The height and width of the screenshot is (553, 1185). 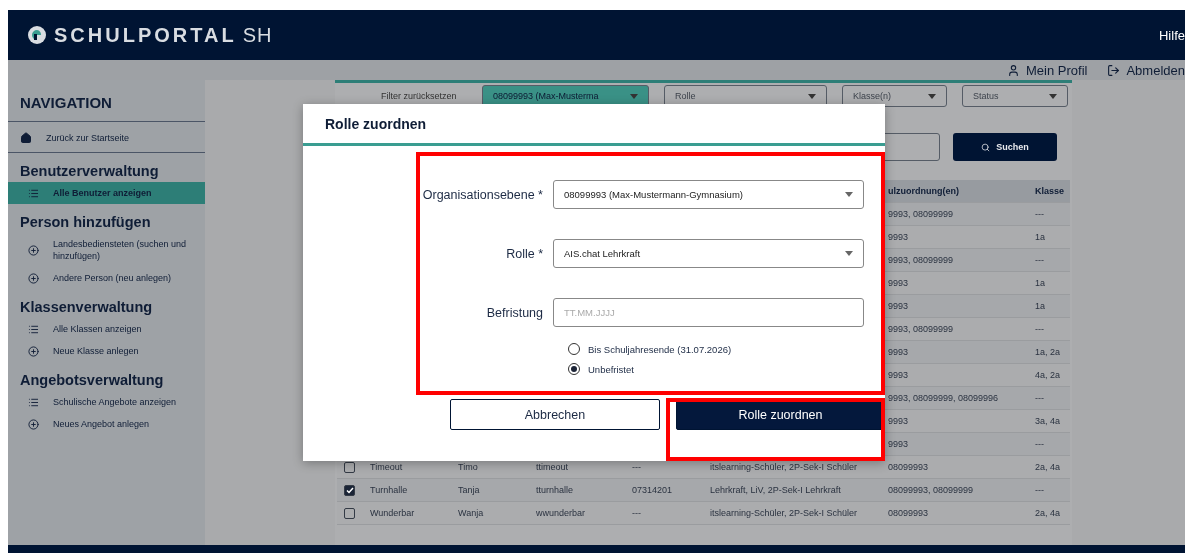 What do you see at coordinates (106, 351) in the screenshot?
I see `nav-item: Neue Klasse anlegen` at bounding box center [106, 351].